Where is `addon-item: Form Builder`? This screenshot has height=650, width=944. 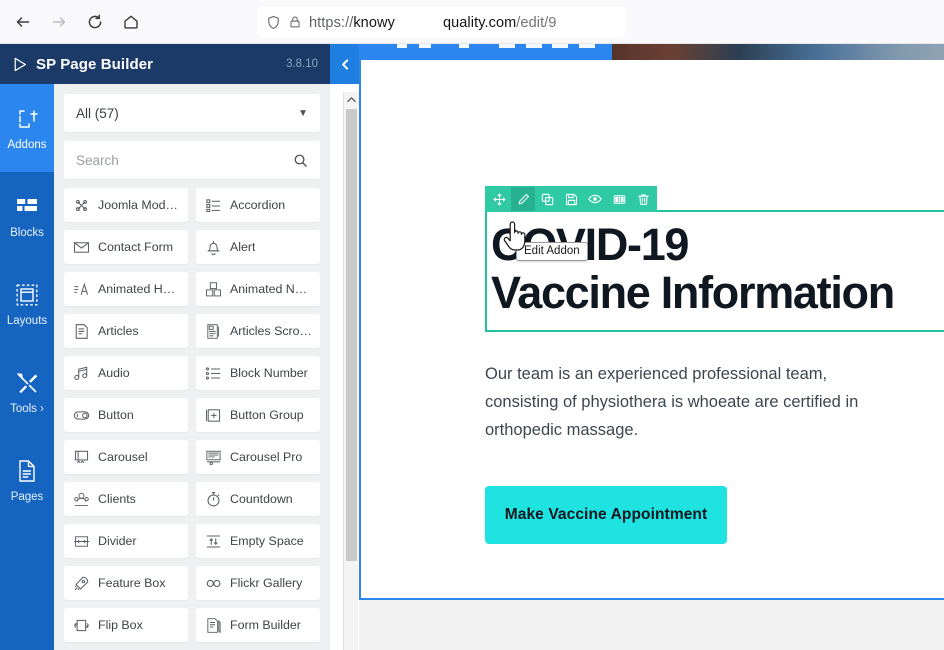
addon-item: Form Builder is located at coordinates (258, 625).